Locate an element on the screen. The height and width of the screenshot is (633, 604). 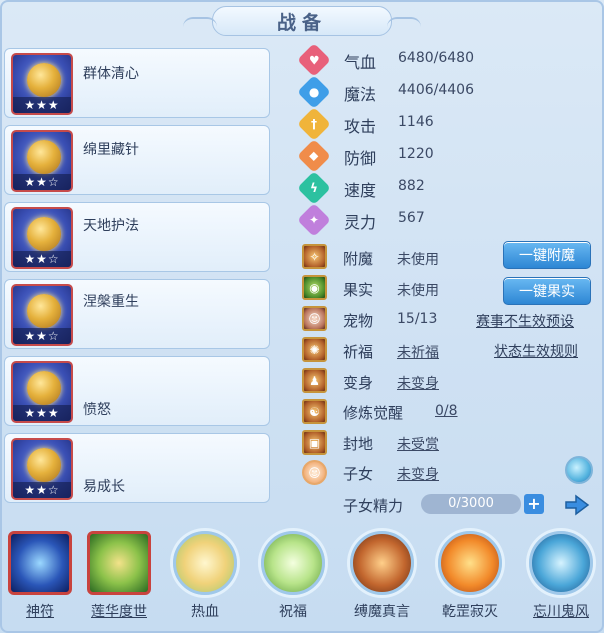
skill-name: 涅槃重生 is located at coordinates (111, 302).